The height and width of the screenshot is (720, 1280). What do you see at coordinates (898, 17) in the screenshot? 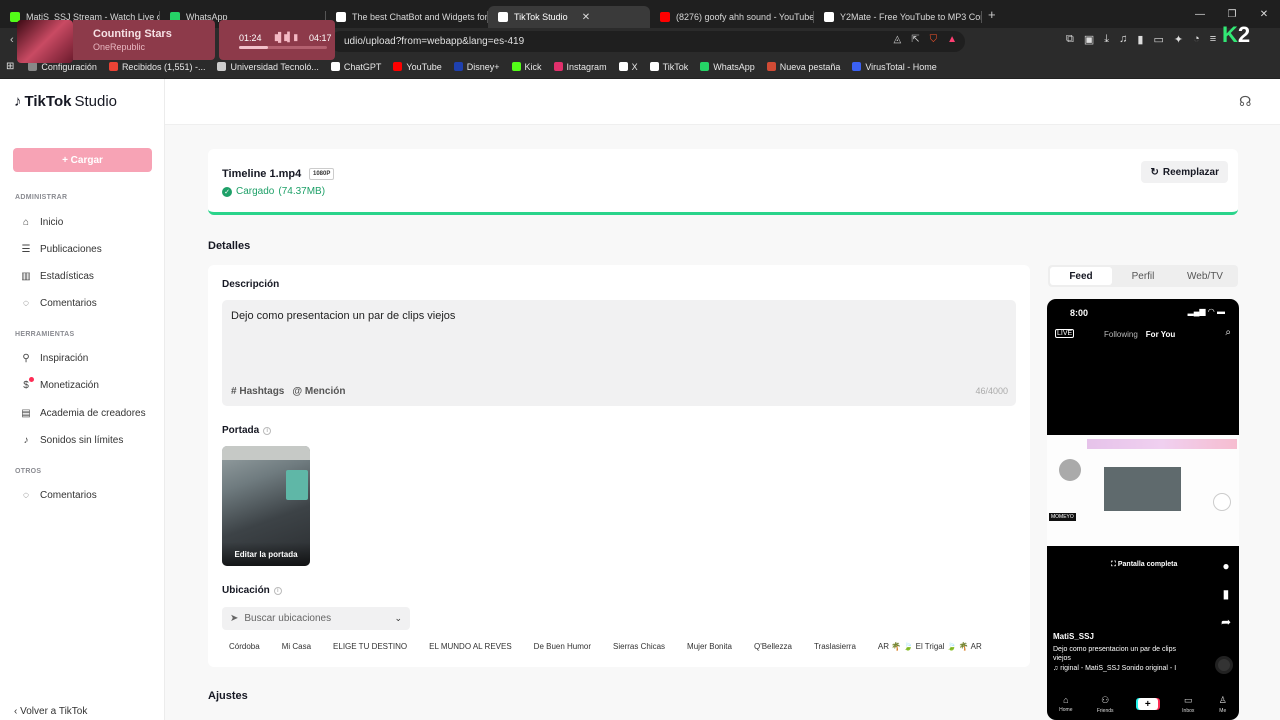
I see `browser-tab: Y2Mate - Free YouTube to MP3 Conv` at bounding box center [898, 17].